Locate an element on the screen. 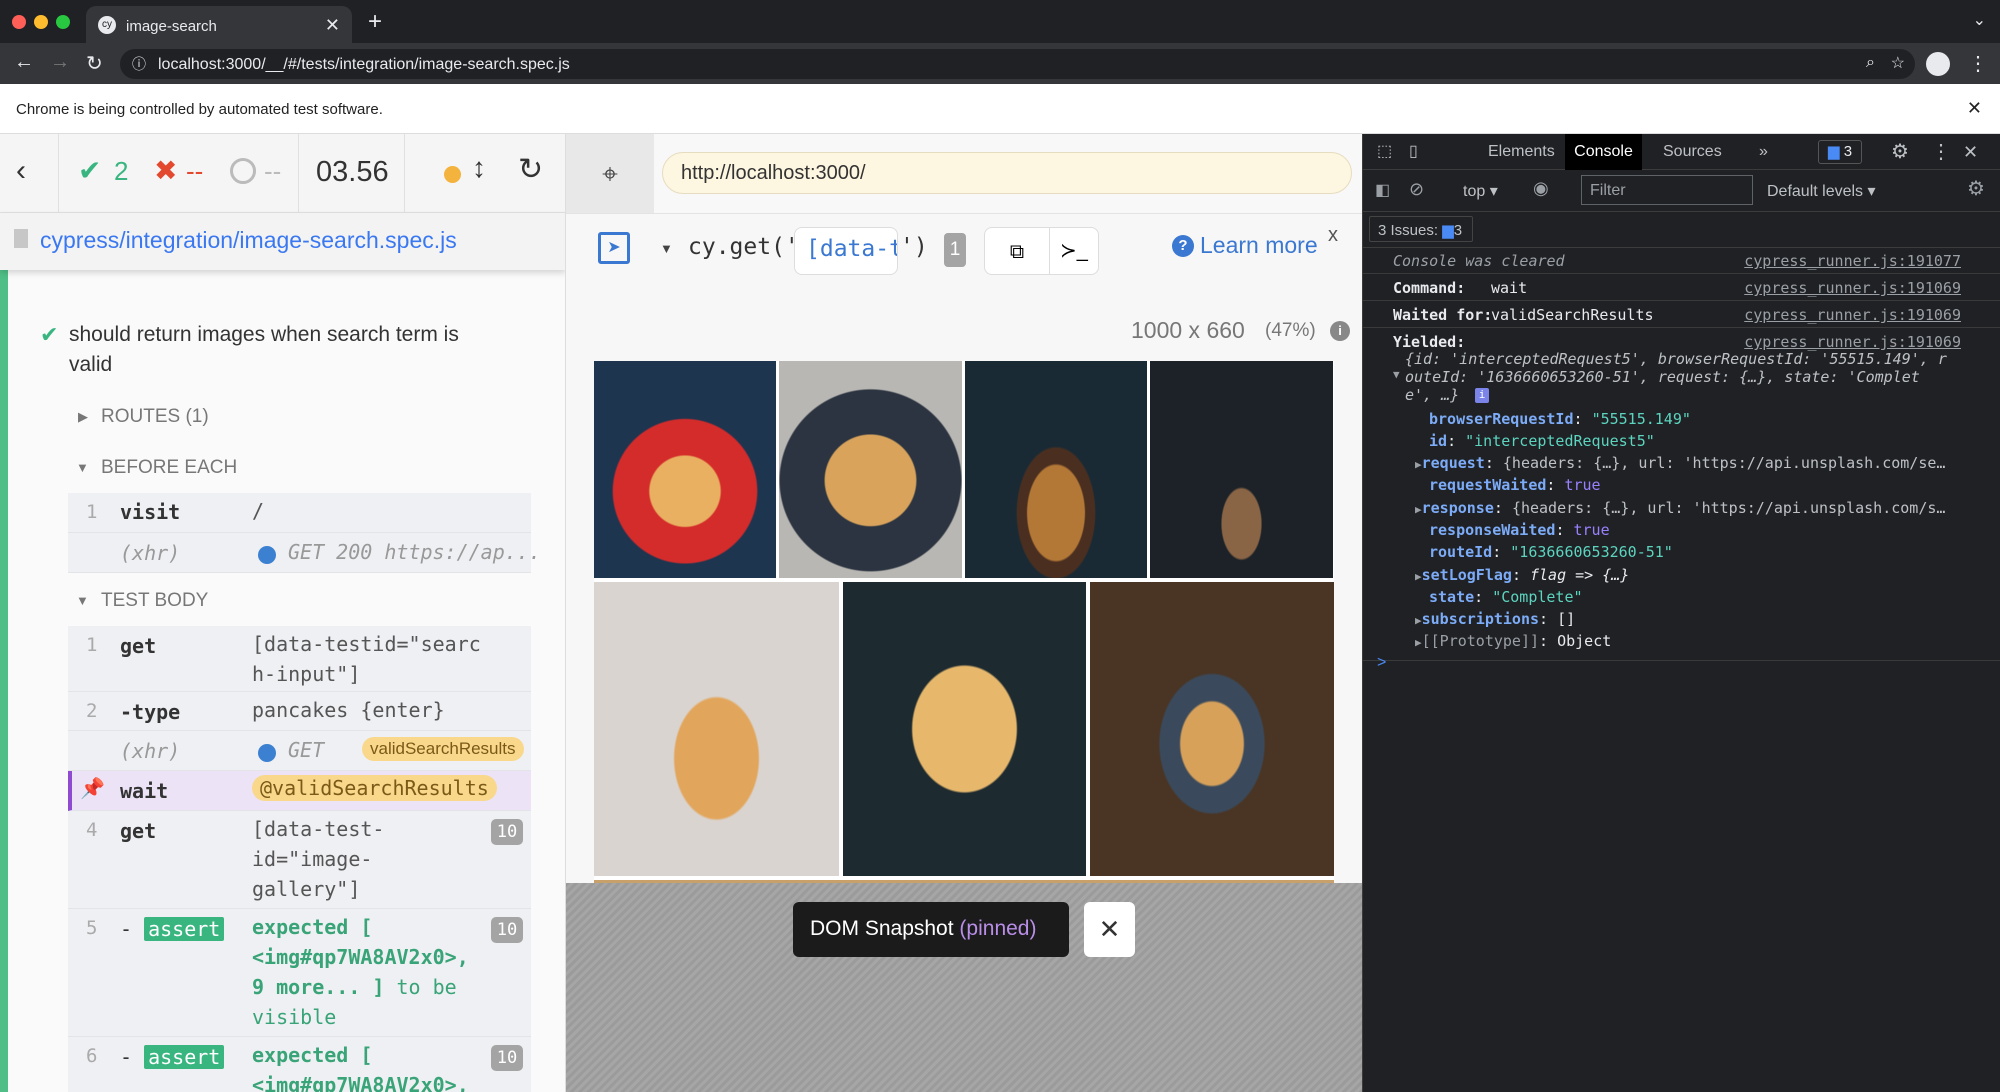 The width and height of the screenshot is (2000, 1092). menu-kebab-icon: ⋮ is located at coordinates (1978, 63).